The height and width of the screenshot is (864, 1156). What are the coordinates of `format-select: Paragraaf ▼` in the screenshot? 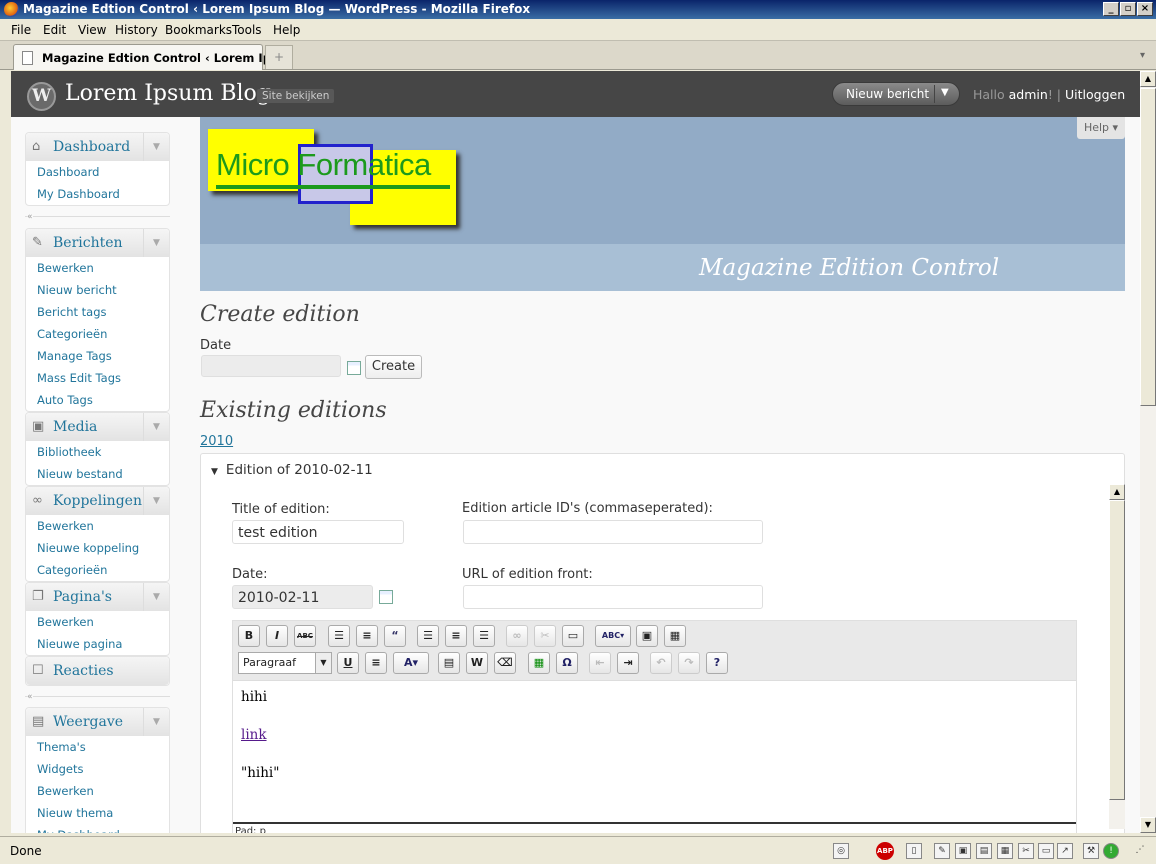 It's located at (285, 663).